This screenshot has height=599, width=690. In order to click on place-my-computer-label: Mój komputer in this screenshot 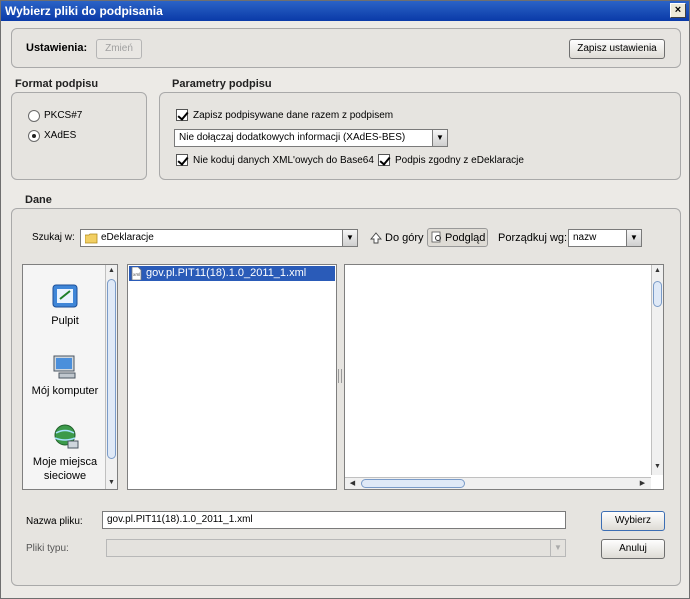, I will do `click(65, 391)`.